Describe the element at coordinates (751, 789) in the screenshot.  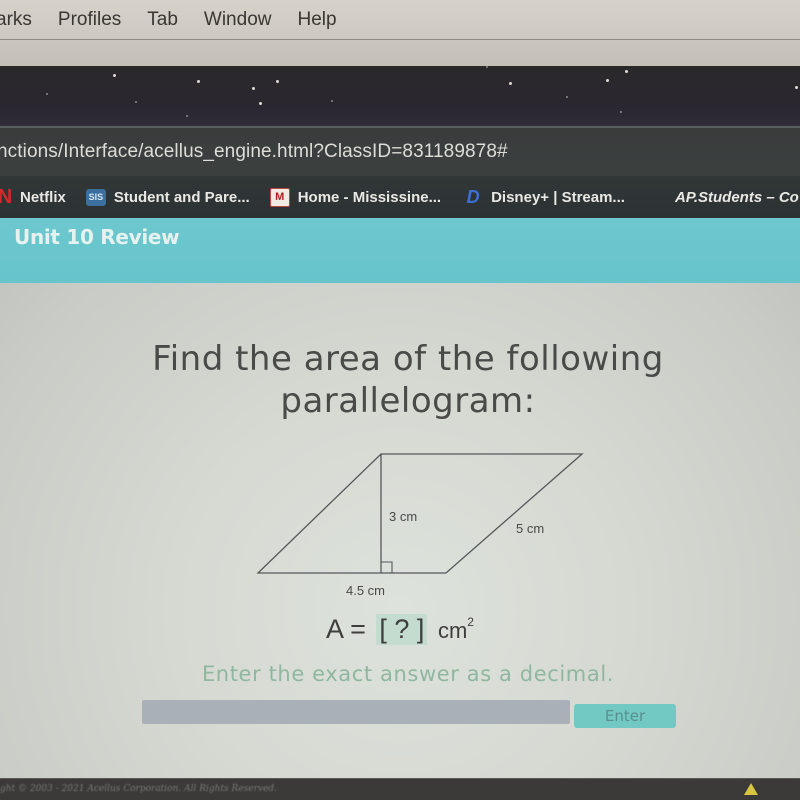
I see `warning-icon` at that location.